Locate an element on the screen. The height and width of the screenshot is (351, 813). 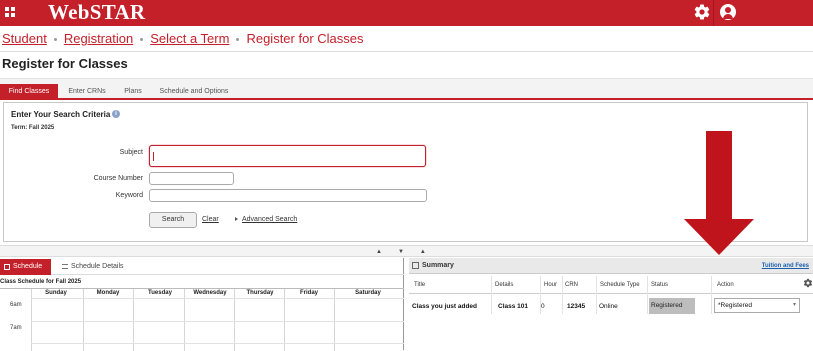
row-schedule-type: Online is located at coordinates (608, 306).